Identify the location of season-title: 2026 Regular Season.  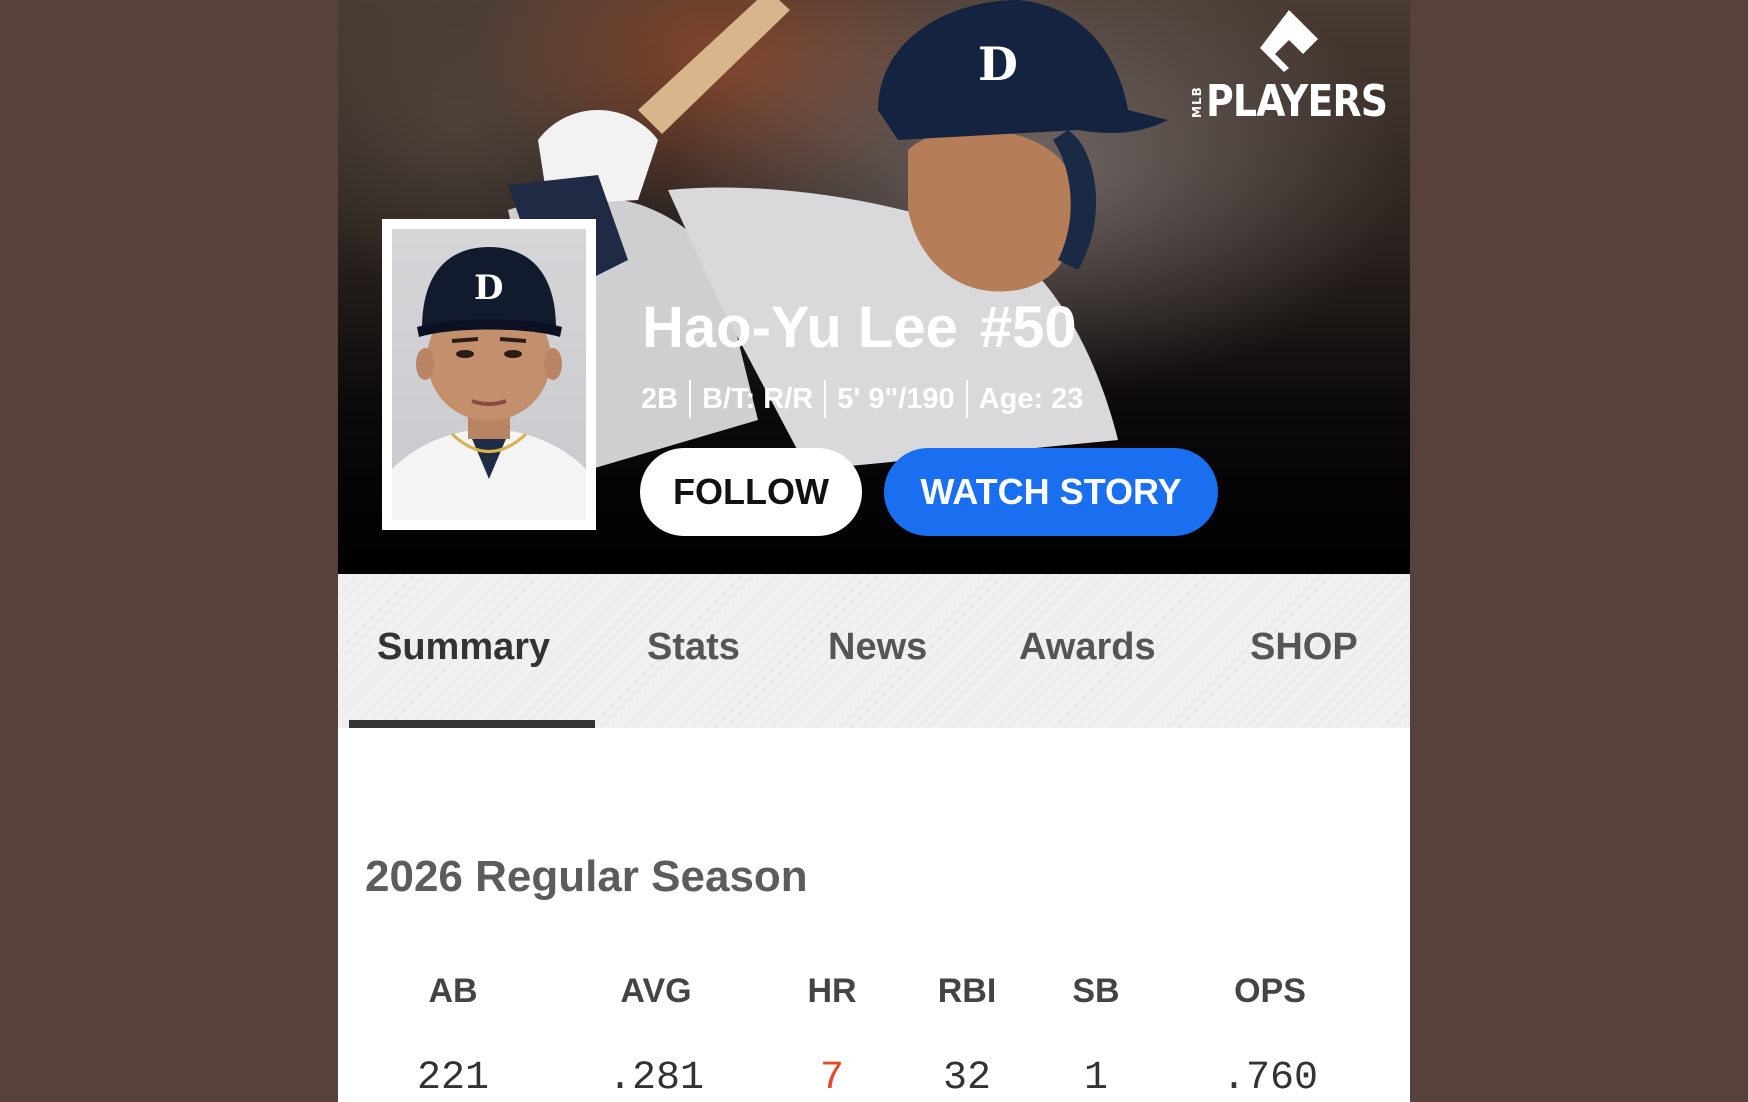
(586, 876).